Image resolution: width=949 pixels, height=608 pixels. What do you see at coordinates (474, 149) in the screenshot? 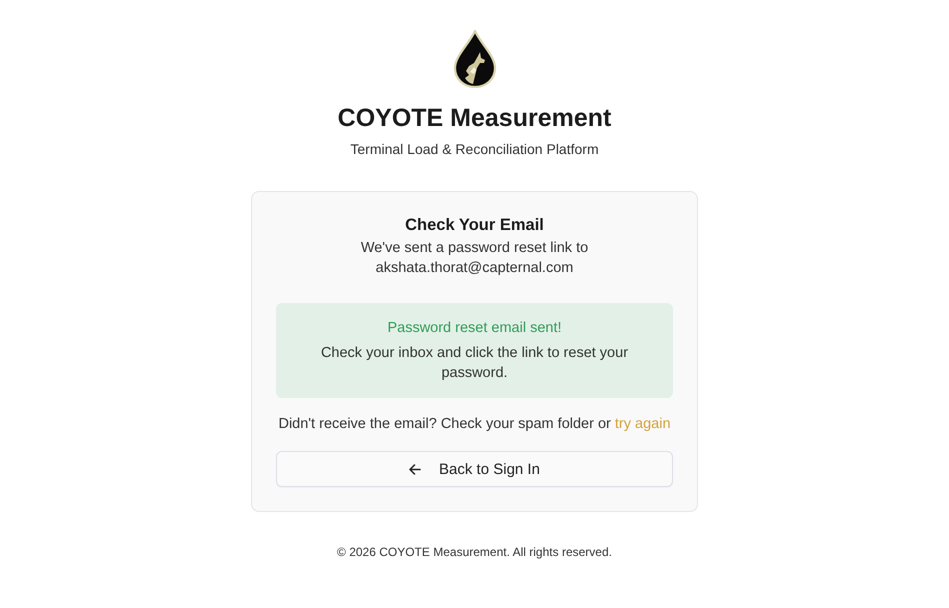
I see `app-subtitle: Terminal Load & Reconciliation Platform` at bounding box center [474, 149].